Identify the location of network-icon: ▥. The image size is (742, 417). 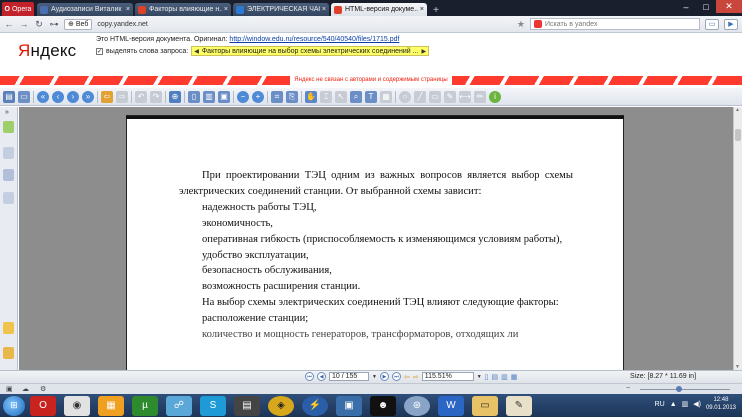
(685, 404).